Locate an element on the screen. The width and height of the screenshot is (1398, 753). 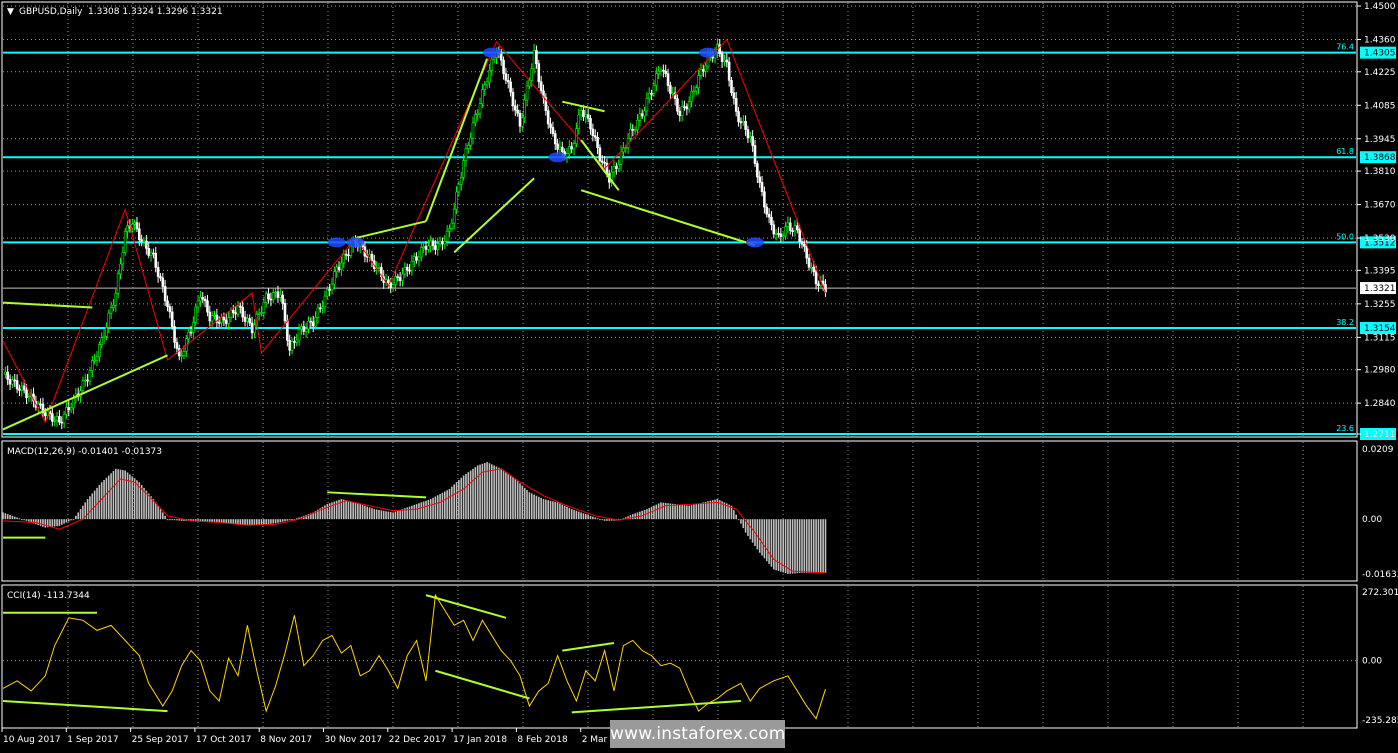
y-tick-label: 1.3810 is located at coordinates (1380, 172).